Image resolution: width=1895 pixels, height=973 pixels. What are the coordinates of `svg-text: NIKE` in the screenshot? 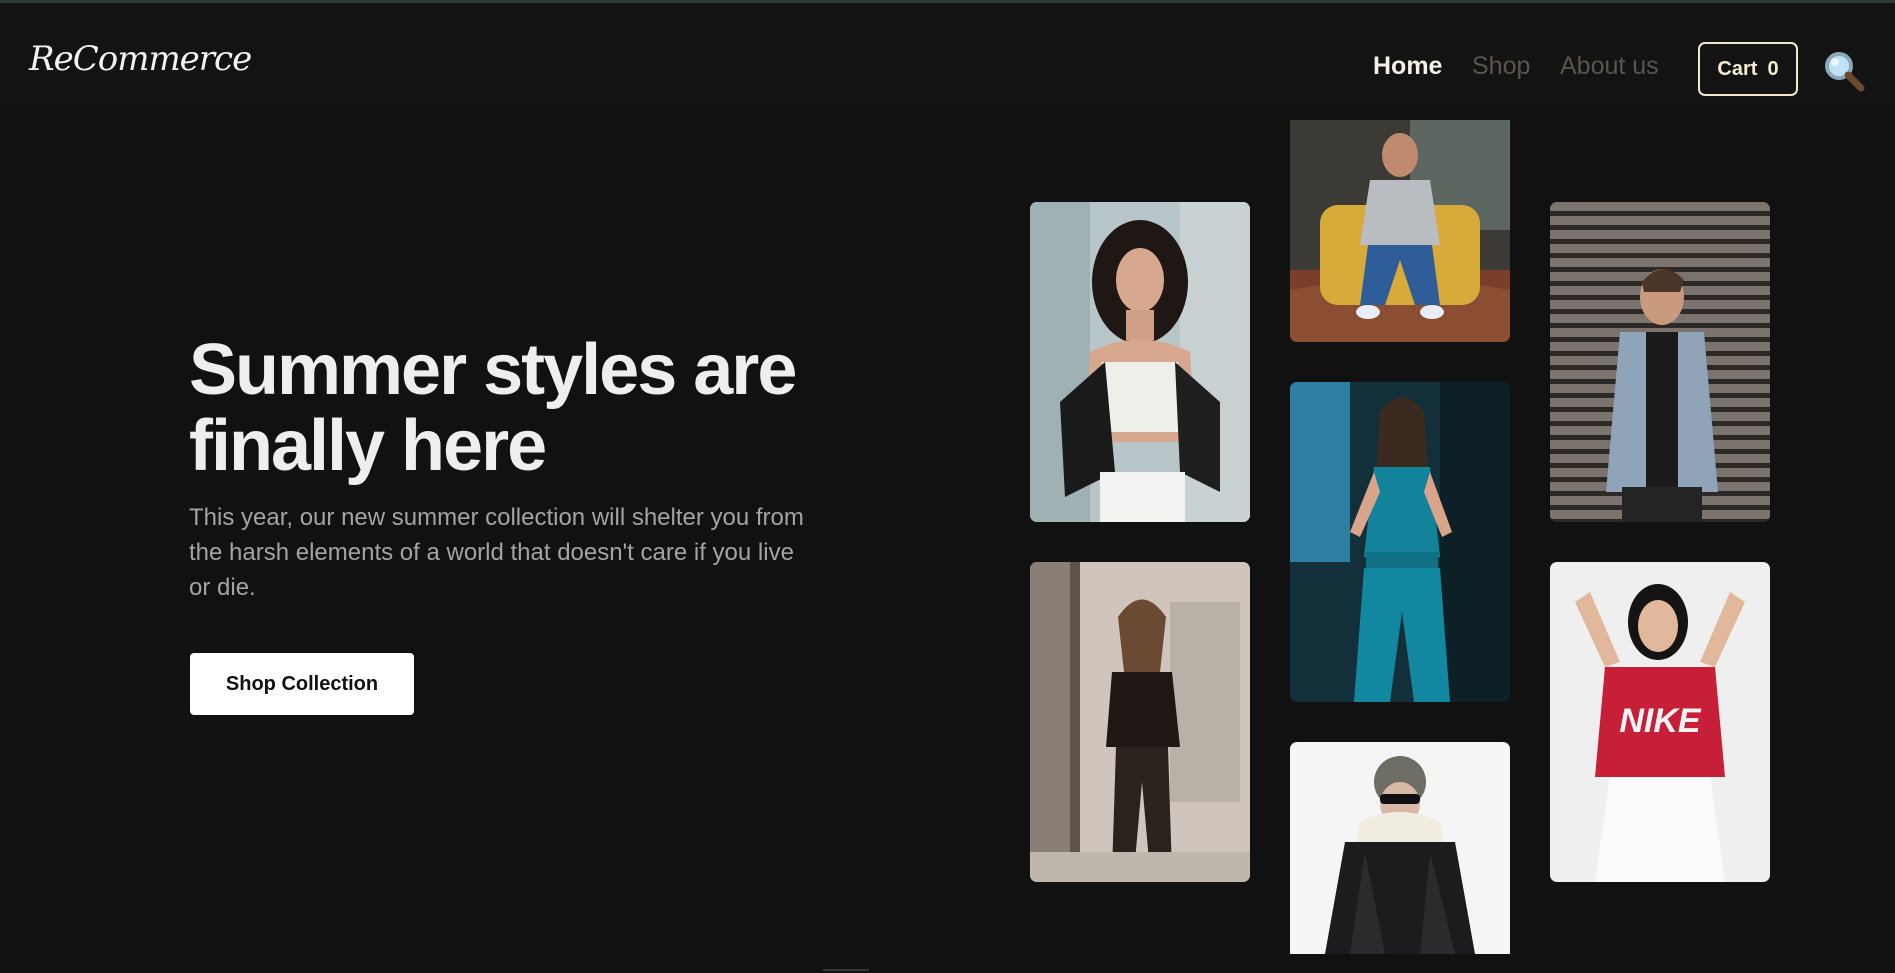 It's located at (1660, 721).